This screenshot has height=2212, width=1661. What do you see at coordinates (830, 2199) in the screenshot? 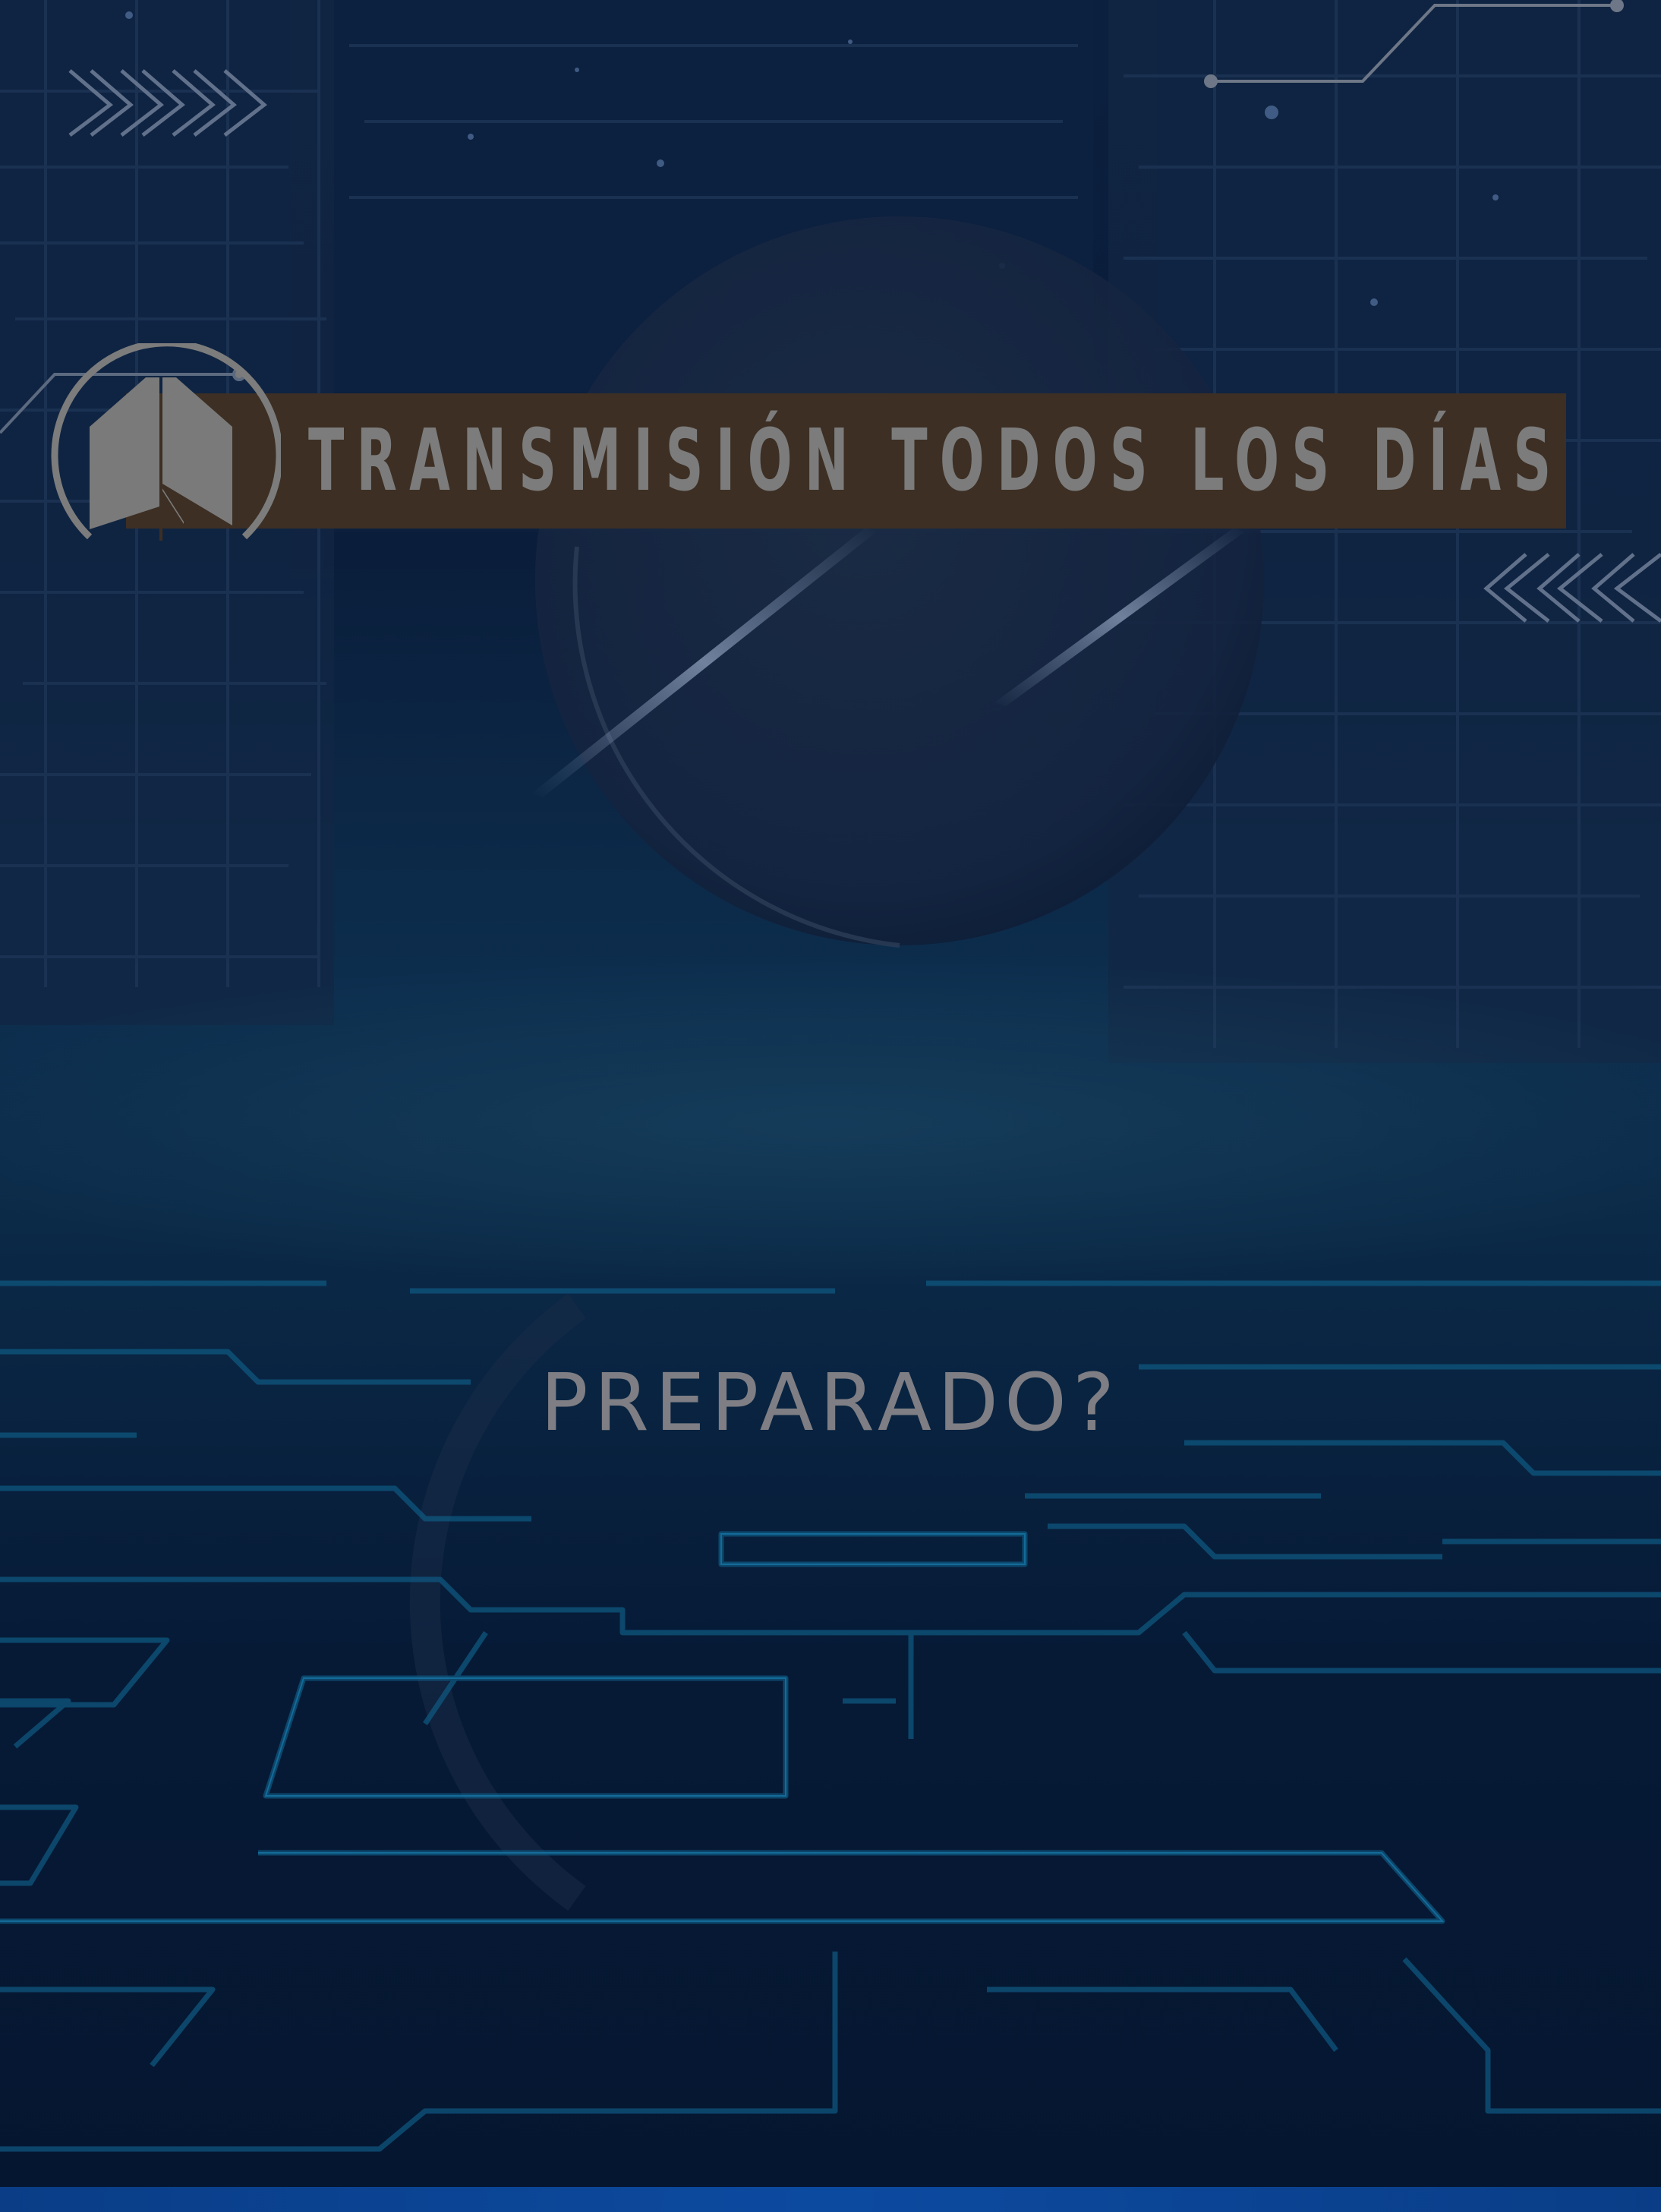
I see `bottom-strip` at bounding box center [830, 2199].